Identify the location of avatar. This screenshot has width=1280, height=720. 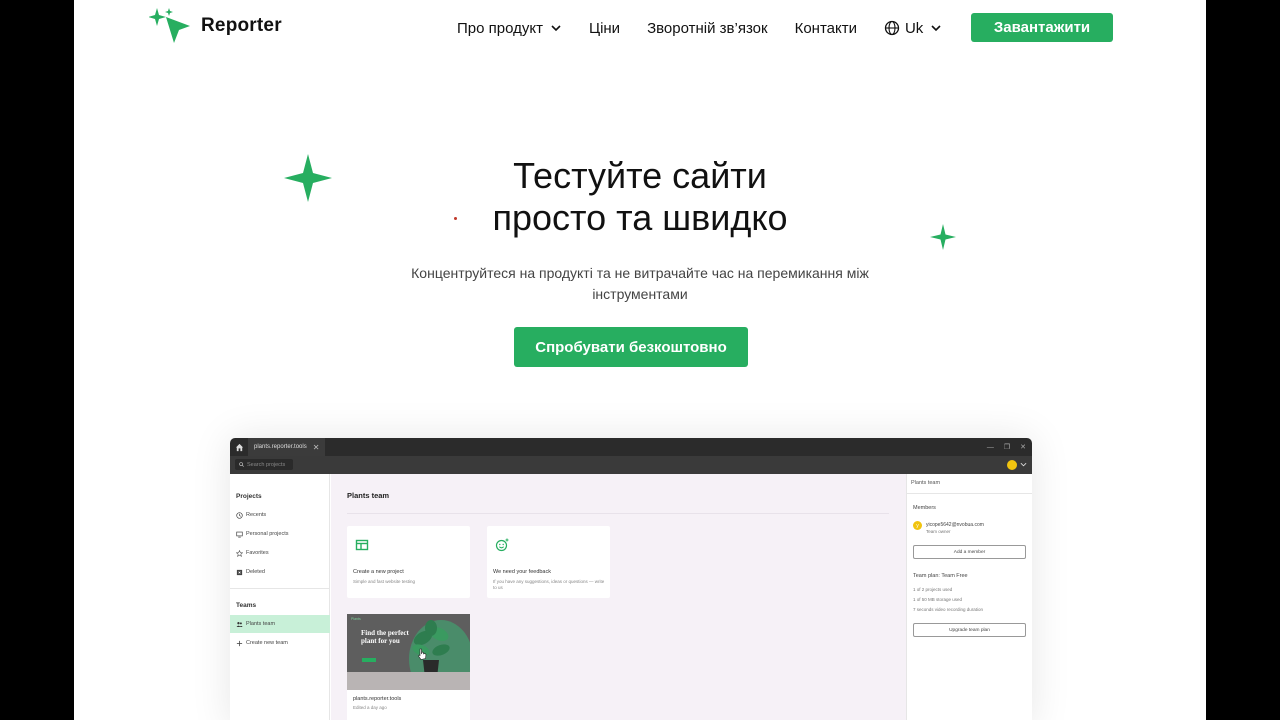
(1012, 465).